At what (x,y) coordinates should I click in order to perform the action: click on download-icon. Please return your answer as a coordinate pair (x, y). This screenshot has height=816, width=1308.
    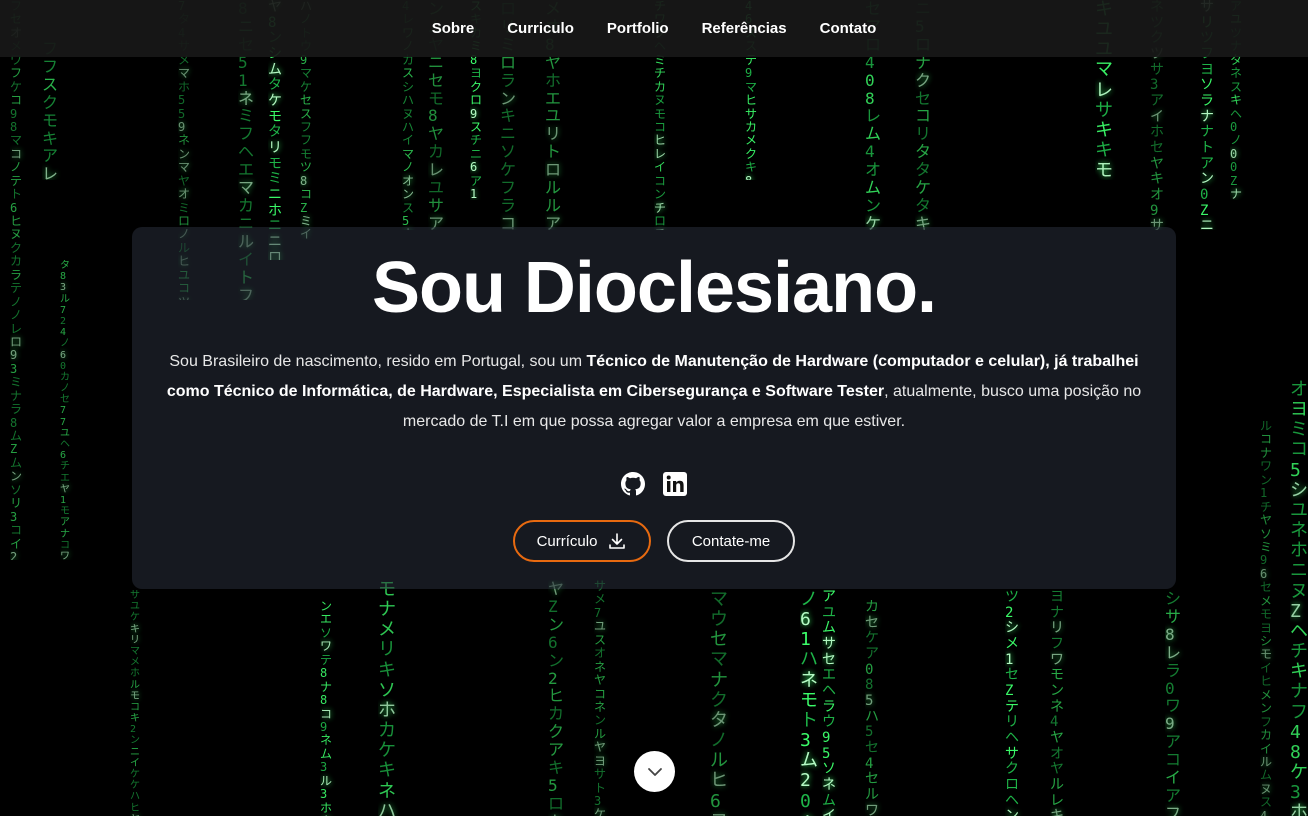
    Looking at the image, I should click on (617, 541).